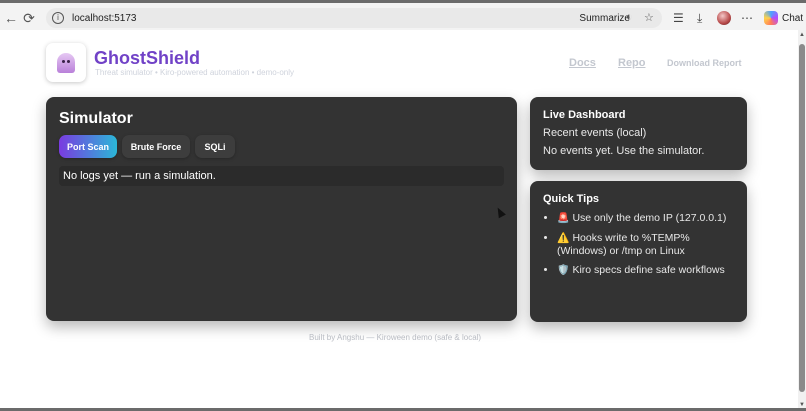  What do you see at coordinates (88, 146) in the screenshot?
I see `tab-port-scan: Port Scan` at bounding box center [88, 146].